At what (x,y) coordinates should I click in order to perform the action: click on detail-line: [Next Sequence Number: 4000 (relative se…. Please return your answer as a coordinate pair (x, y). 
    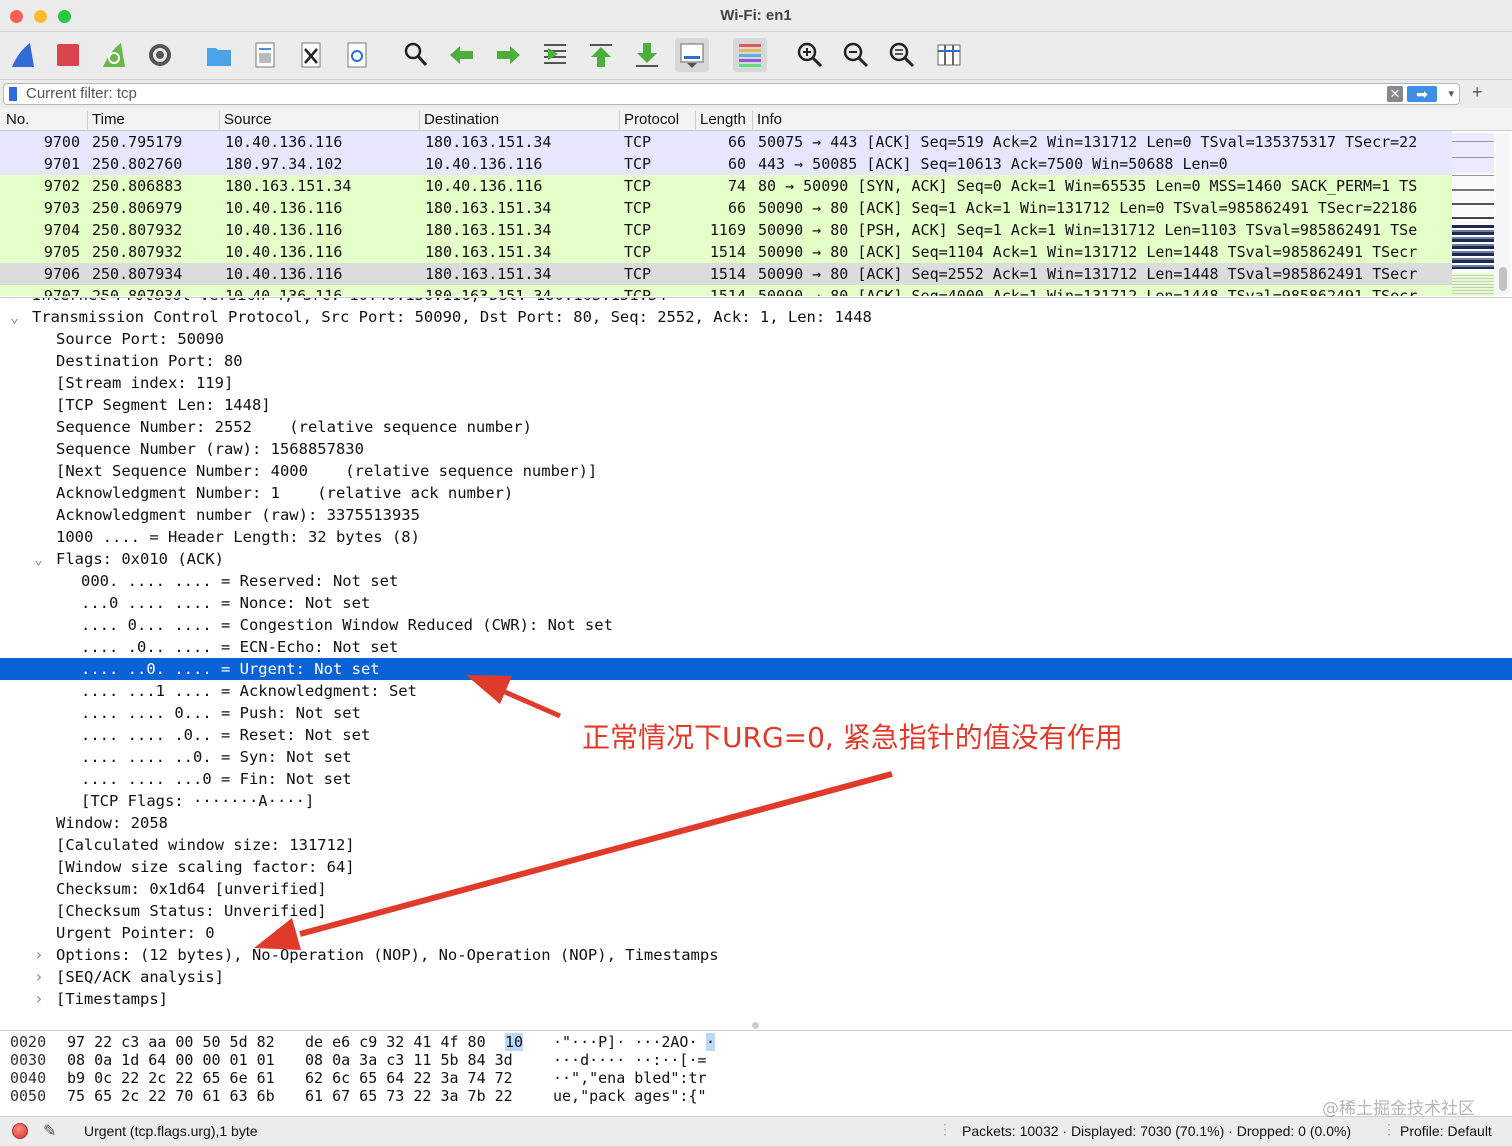
    Looking at the image, I should click on (756, 471).